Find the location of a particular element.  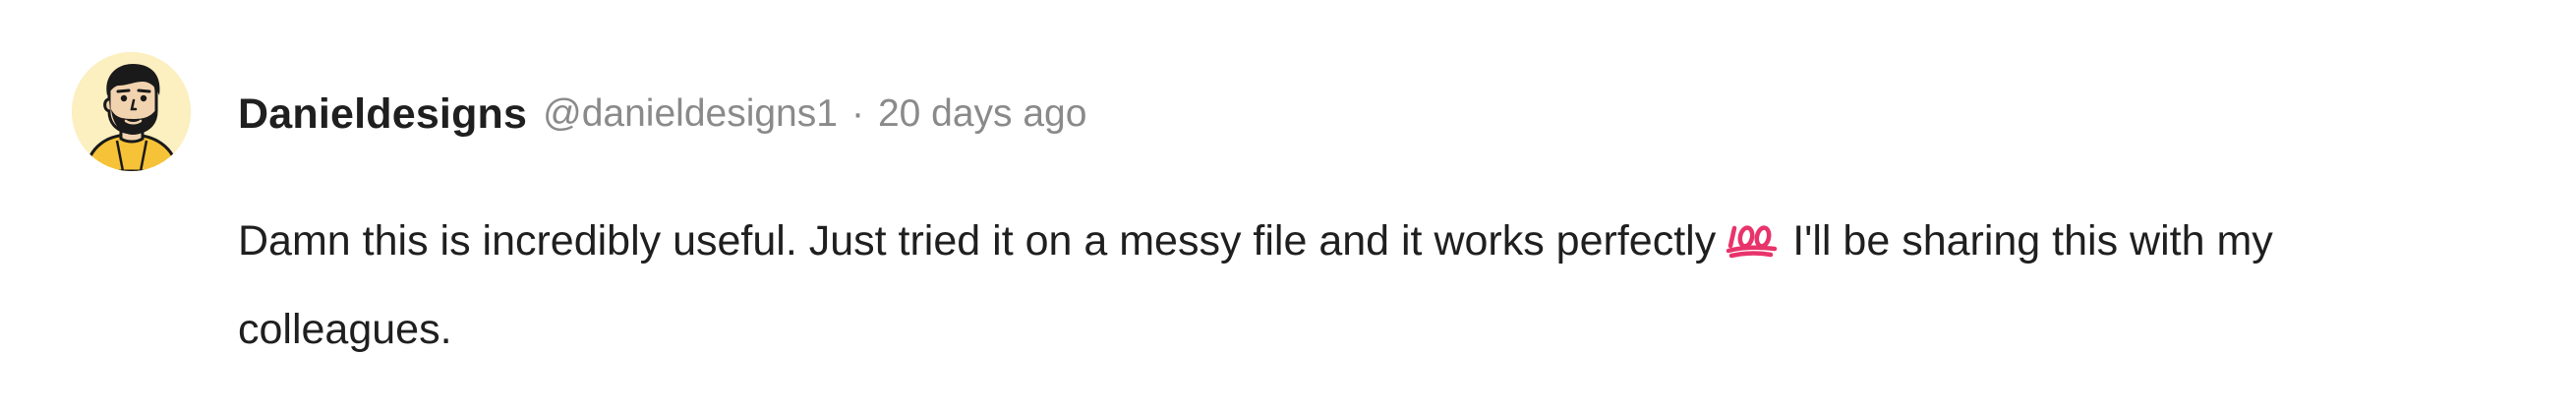

avatar is located at coordinates (131, 111).